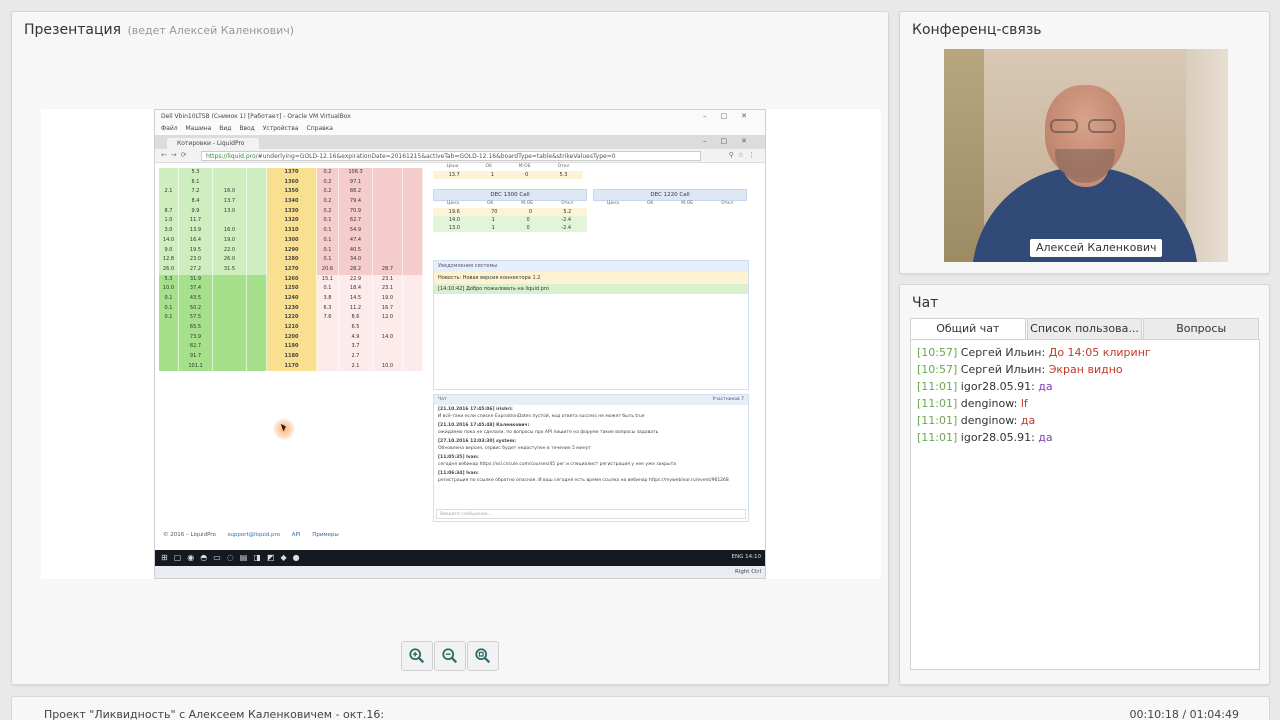 The width and height of the screenshot is (1280, 720). Describe the element at coordinates (746, 557) in the screenshot. I see `taskbar-tray: ENG 14:10` at that location.